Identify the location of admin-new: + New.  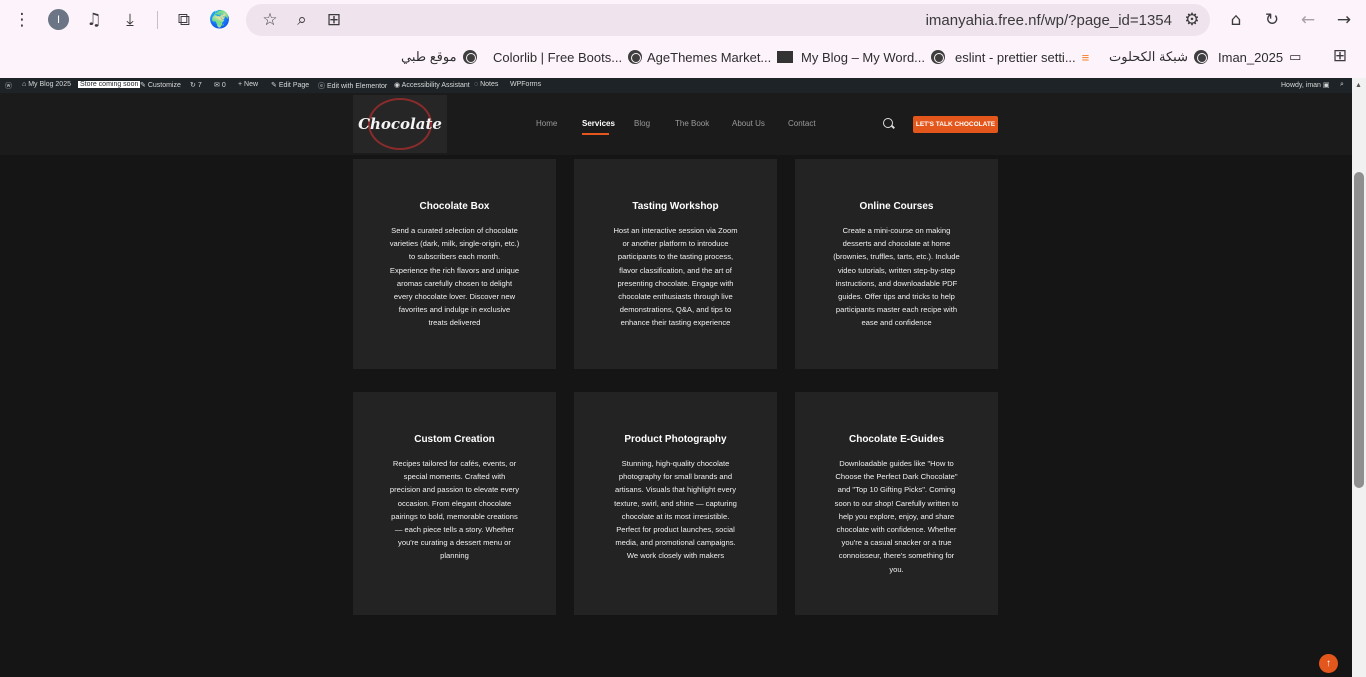
(248, 84).